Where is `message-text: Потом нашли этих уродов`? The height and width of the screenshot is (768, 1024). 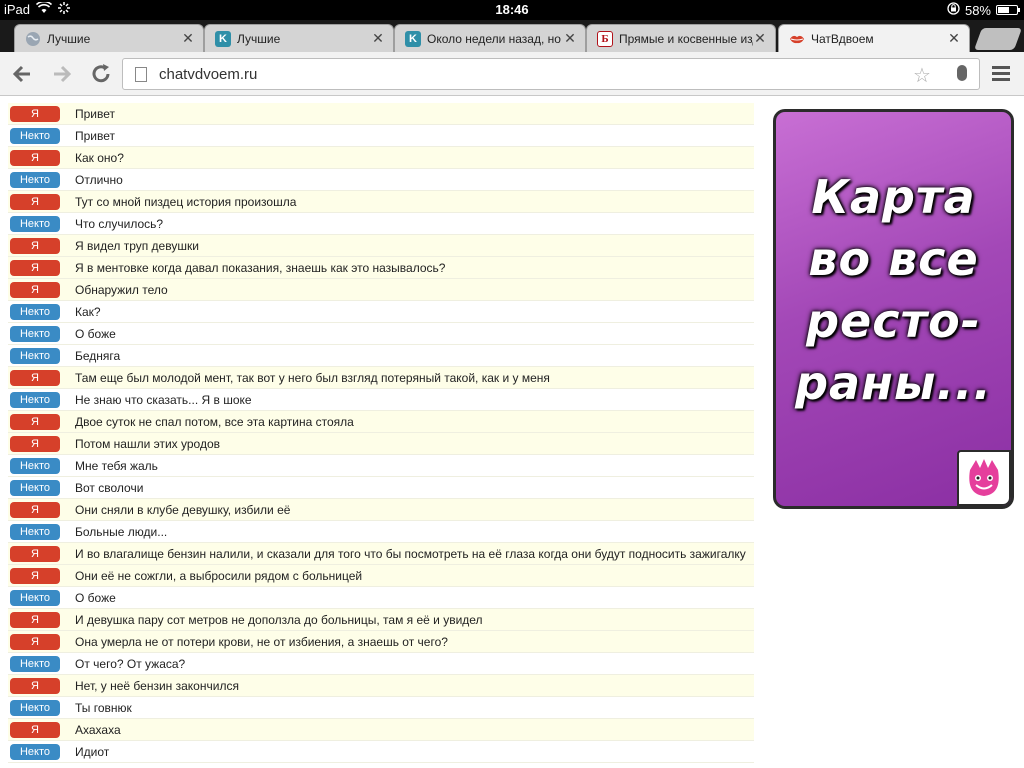 message-text: Потом нашли этих уродов is located at coordinates (148, 444).